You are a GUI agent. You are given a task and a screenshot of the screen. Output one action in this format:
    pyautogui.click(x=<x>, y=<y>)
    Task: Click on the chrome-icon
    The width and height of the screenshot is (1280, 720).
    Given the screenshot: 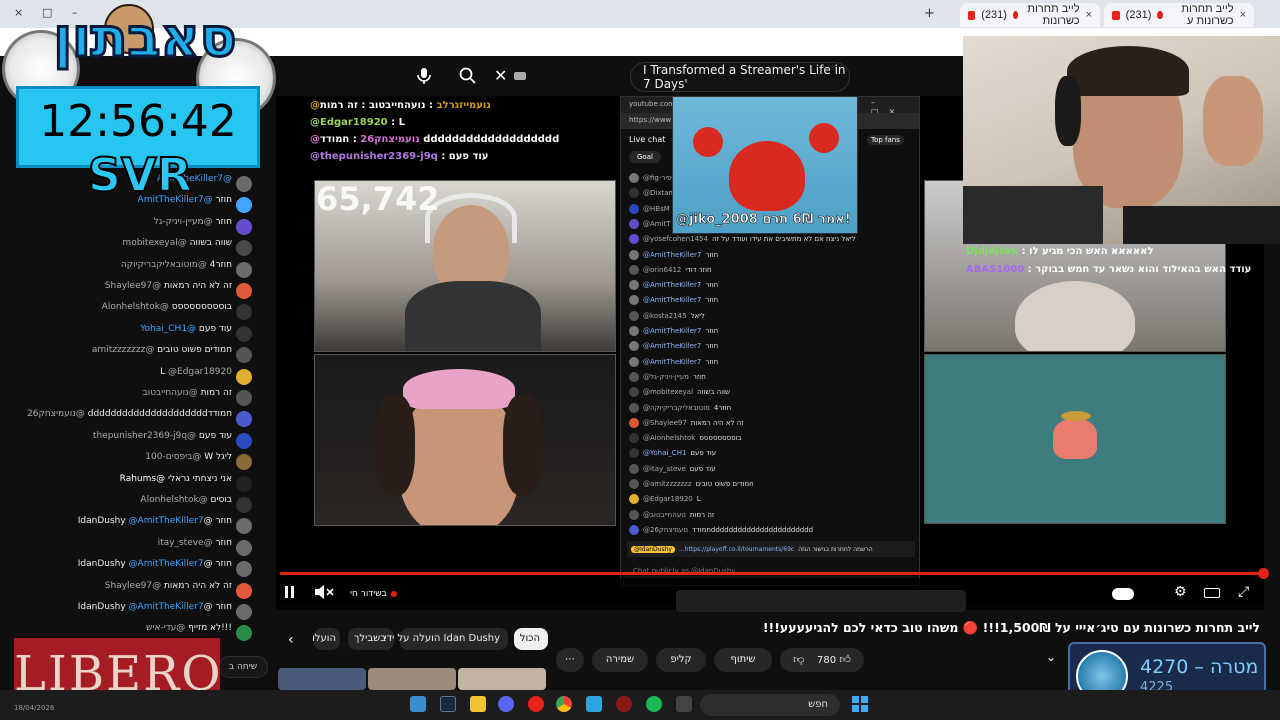 What is the action you would take?
    pyautogui.click(x=564, y=704)
    